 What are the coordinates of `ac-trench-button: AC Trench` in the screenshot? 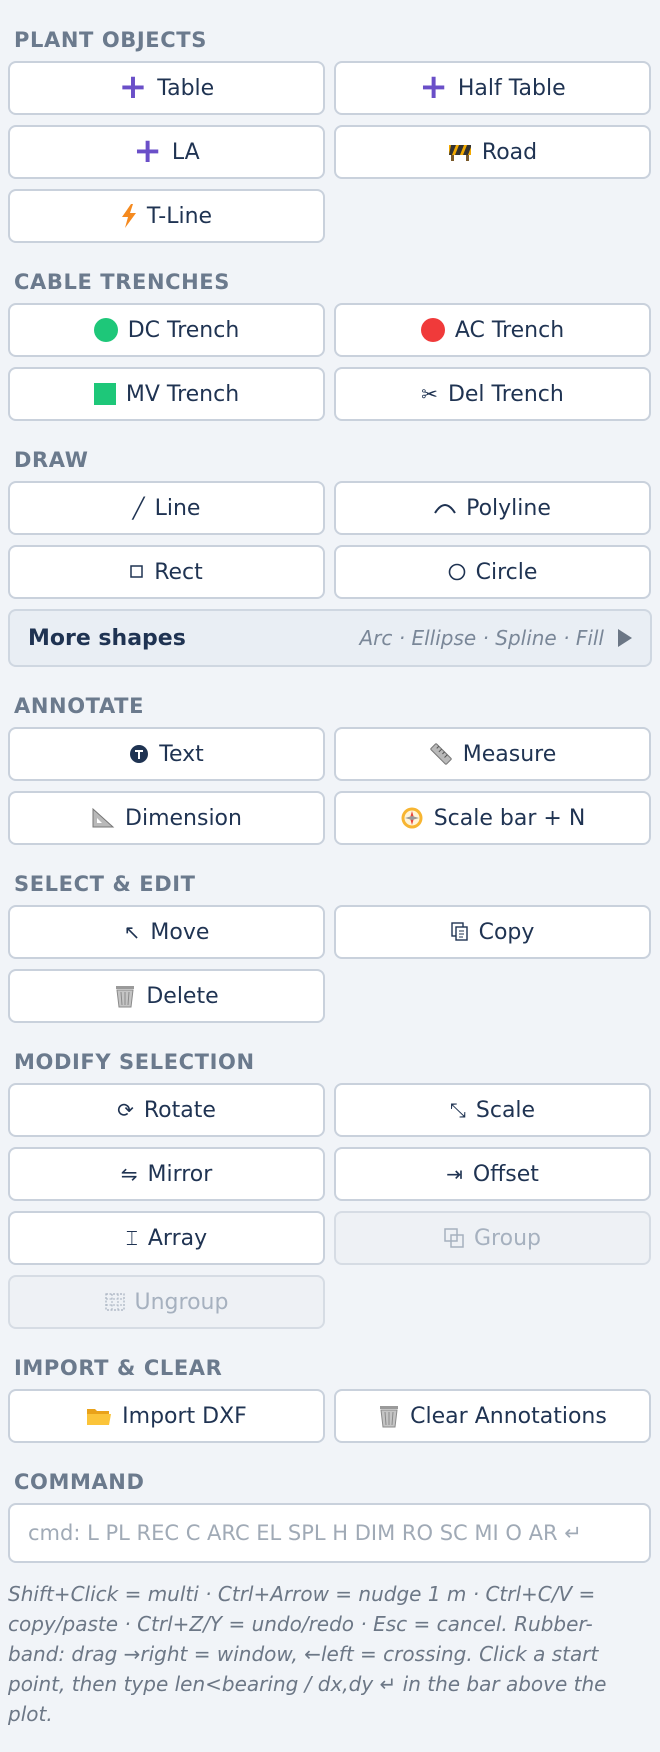 It's located at (492, 330).